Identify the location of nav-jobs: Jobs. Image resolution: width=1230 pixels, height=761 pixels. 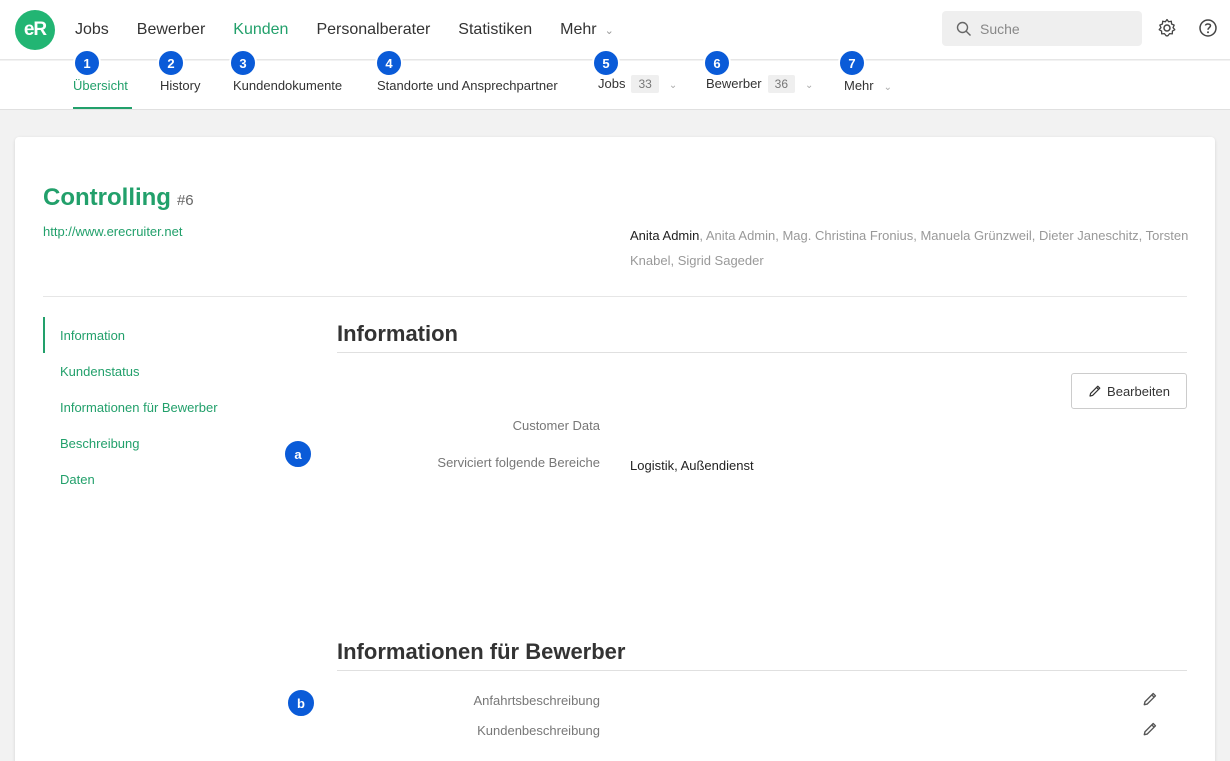
(92, 30).